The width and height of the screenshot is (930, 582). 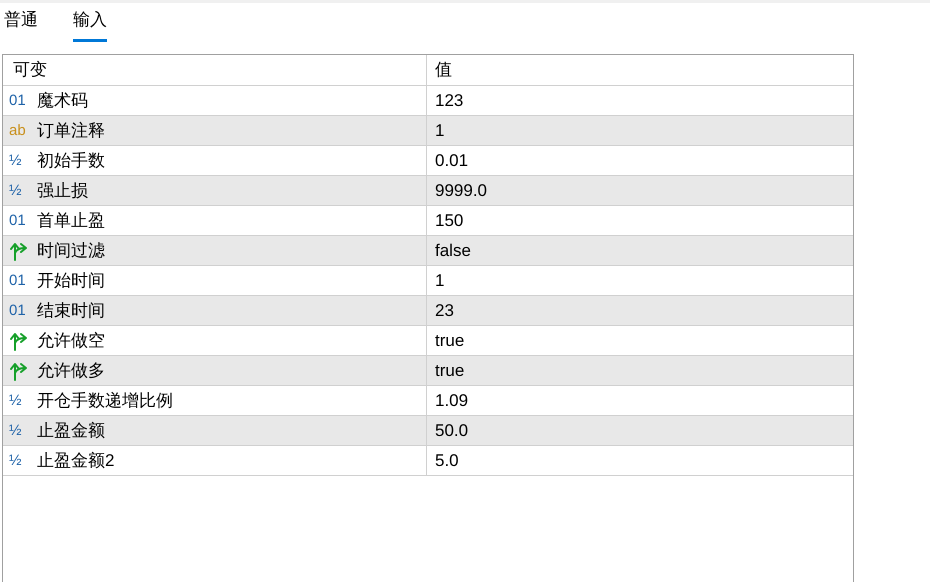 What do you see at coordinates (71, 341) in the screenshot?
I see `parameter-name: 允许做空` at bounding box center [71, 341].